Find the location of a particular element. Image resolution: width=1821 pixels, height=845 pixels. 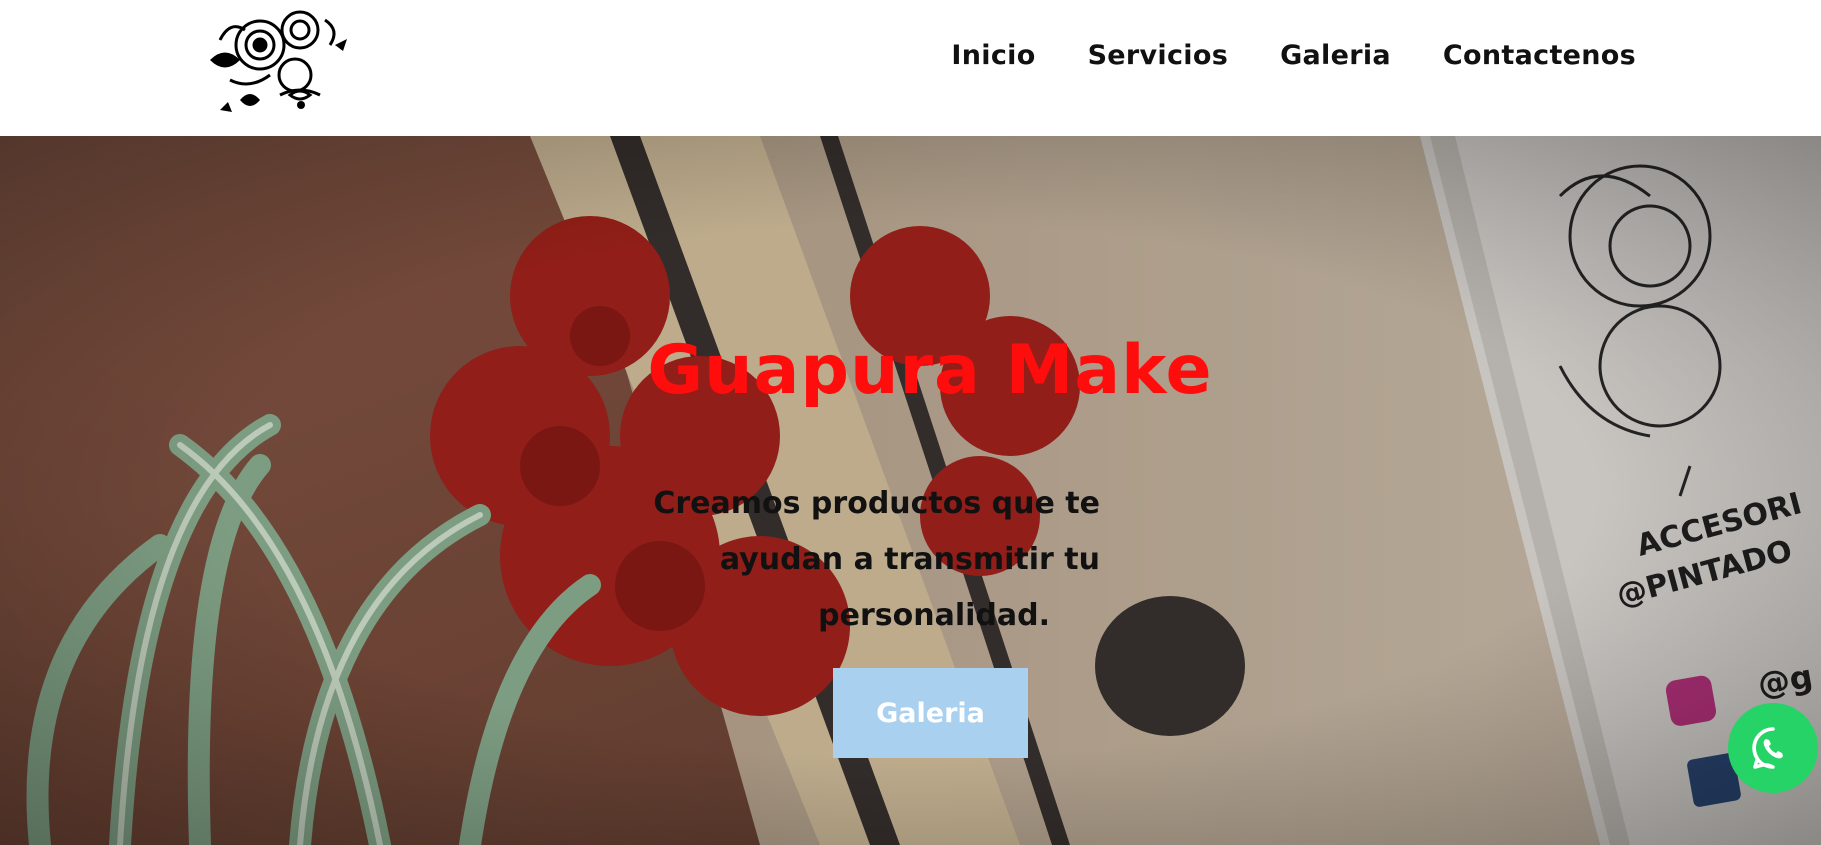

whatsapp-button is located at coordinates (1773, 748).